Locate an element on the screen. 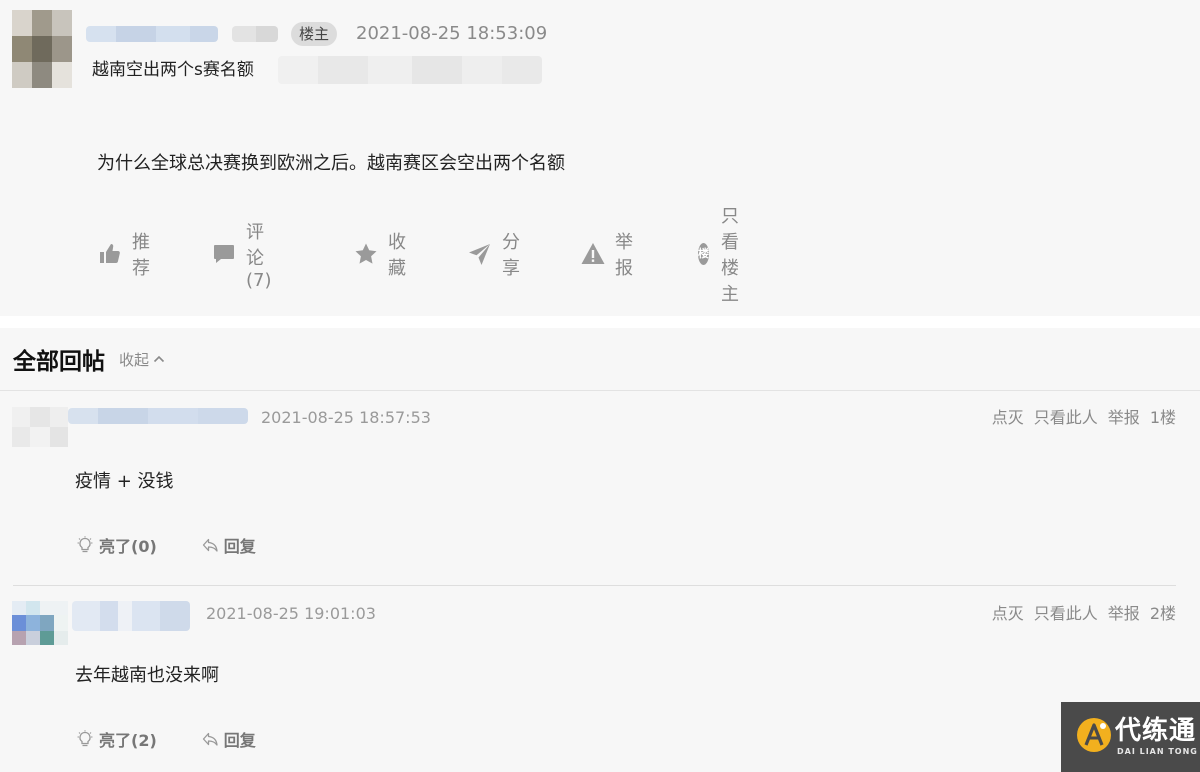 The width and height of the screenshot is (1200, 772). only-op-button: 楼 只看楼主 is located at coordinates (724, 255).